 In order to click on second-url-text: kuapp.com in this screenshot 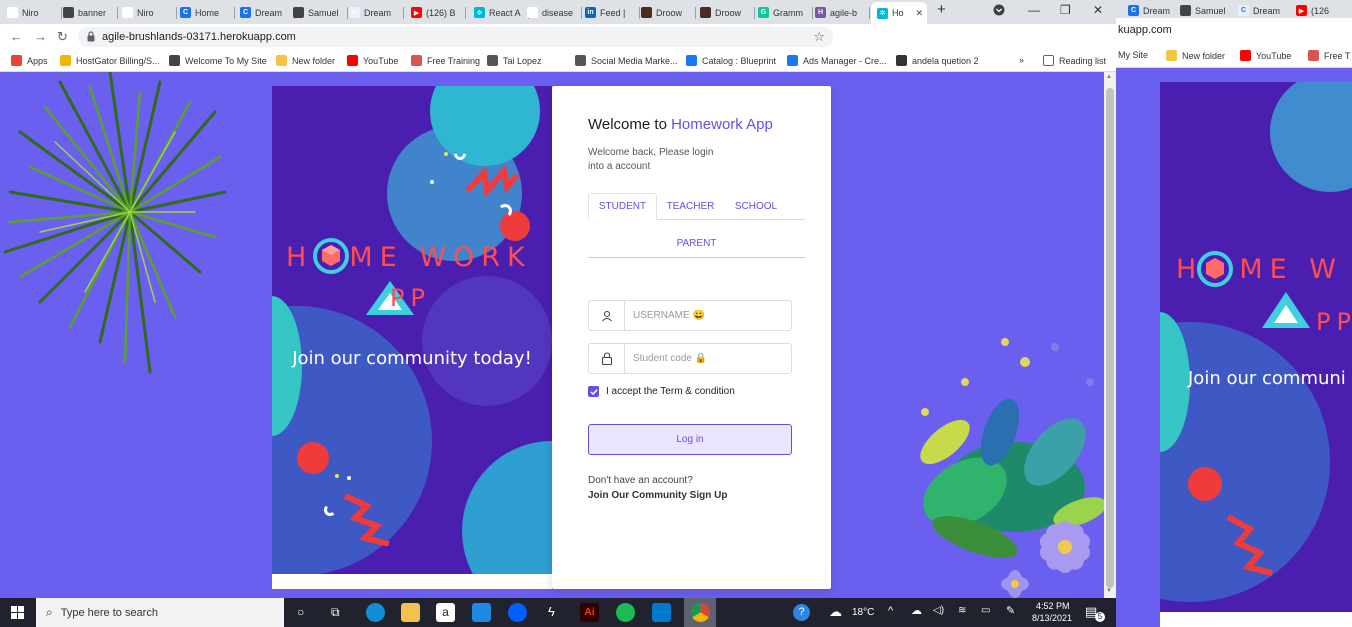, I will do `click(1145, 30)`.